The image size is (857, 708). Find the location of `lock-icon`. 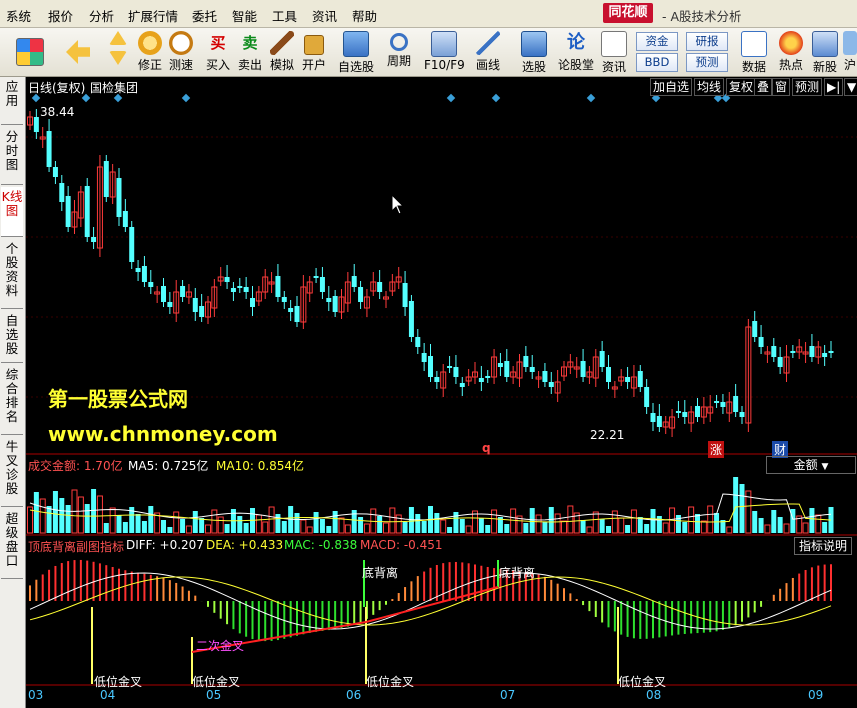

lock-icon is located at coordinates (314, 45).